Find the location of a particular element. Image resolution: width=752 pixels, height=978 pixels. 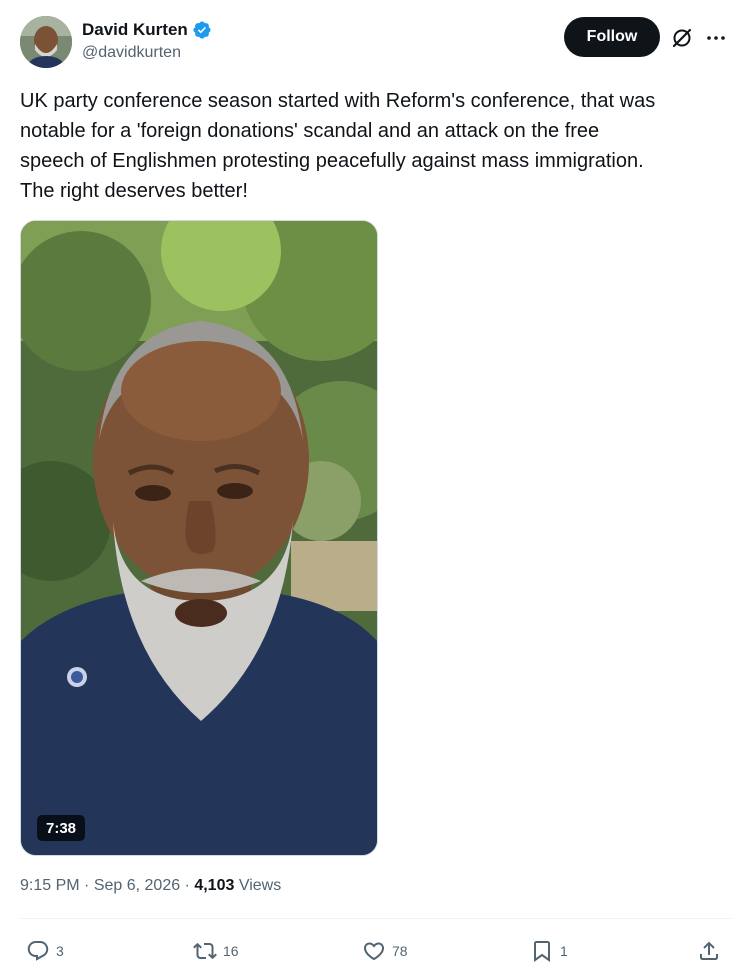

tweet-meta: 9:15 PM · Sep 6, 2026 · 4,103 Views is located at coordinates (150, 886).